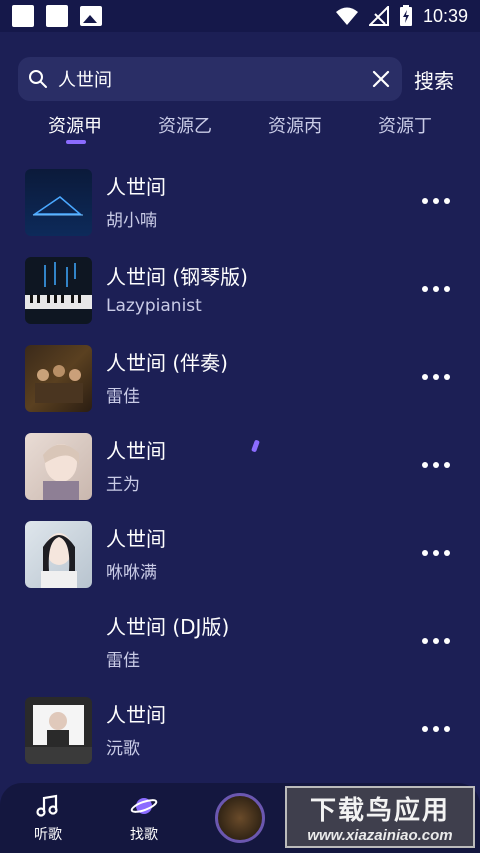  I want to click on song-artist: 胡小喃, so click(131, 220).